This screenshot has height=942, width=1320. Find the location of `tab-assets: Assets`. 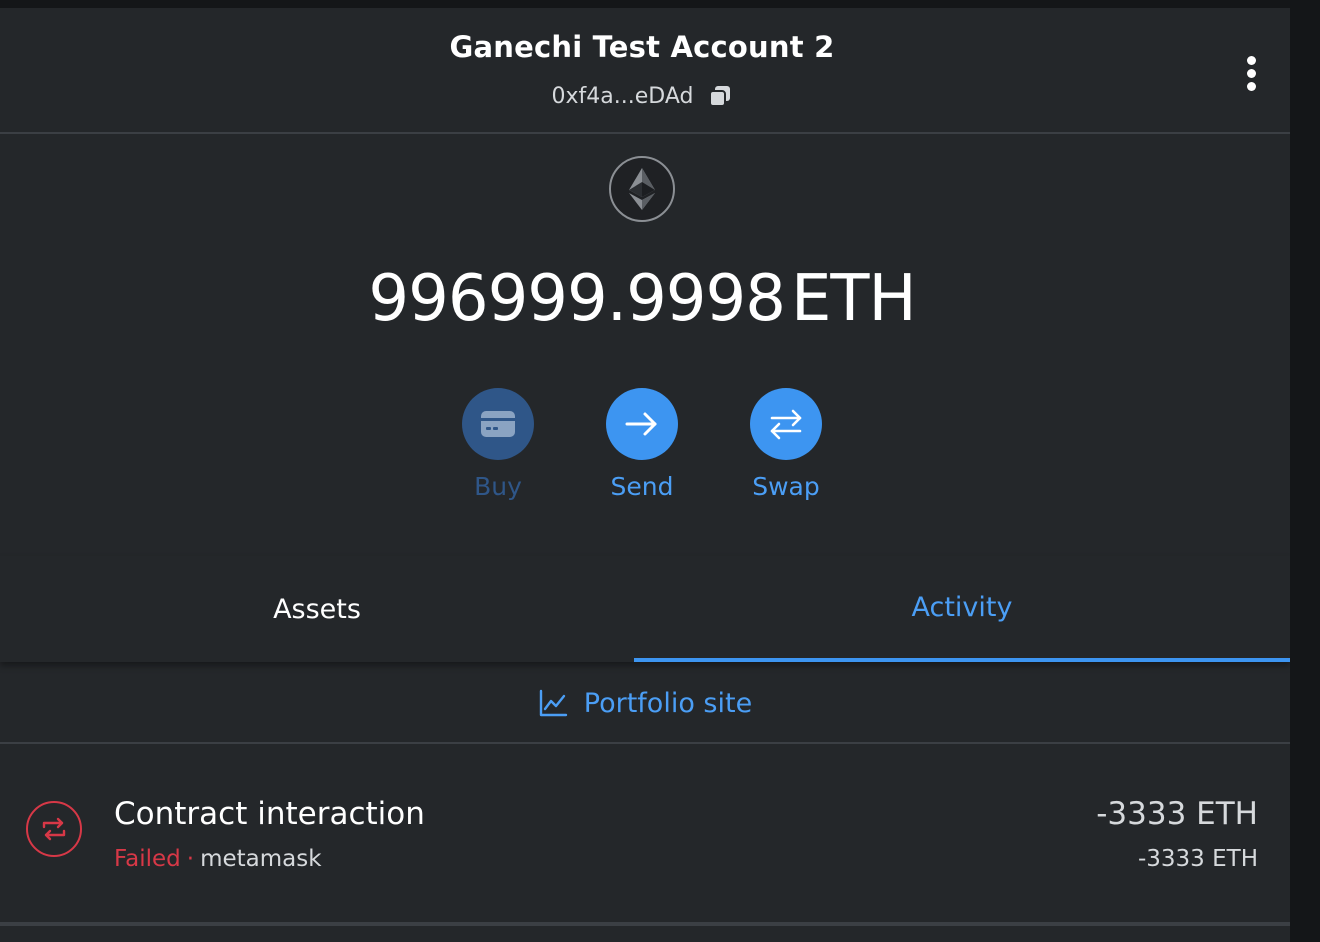

tab-assets: Assets is located at coordinates (317, 609).